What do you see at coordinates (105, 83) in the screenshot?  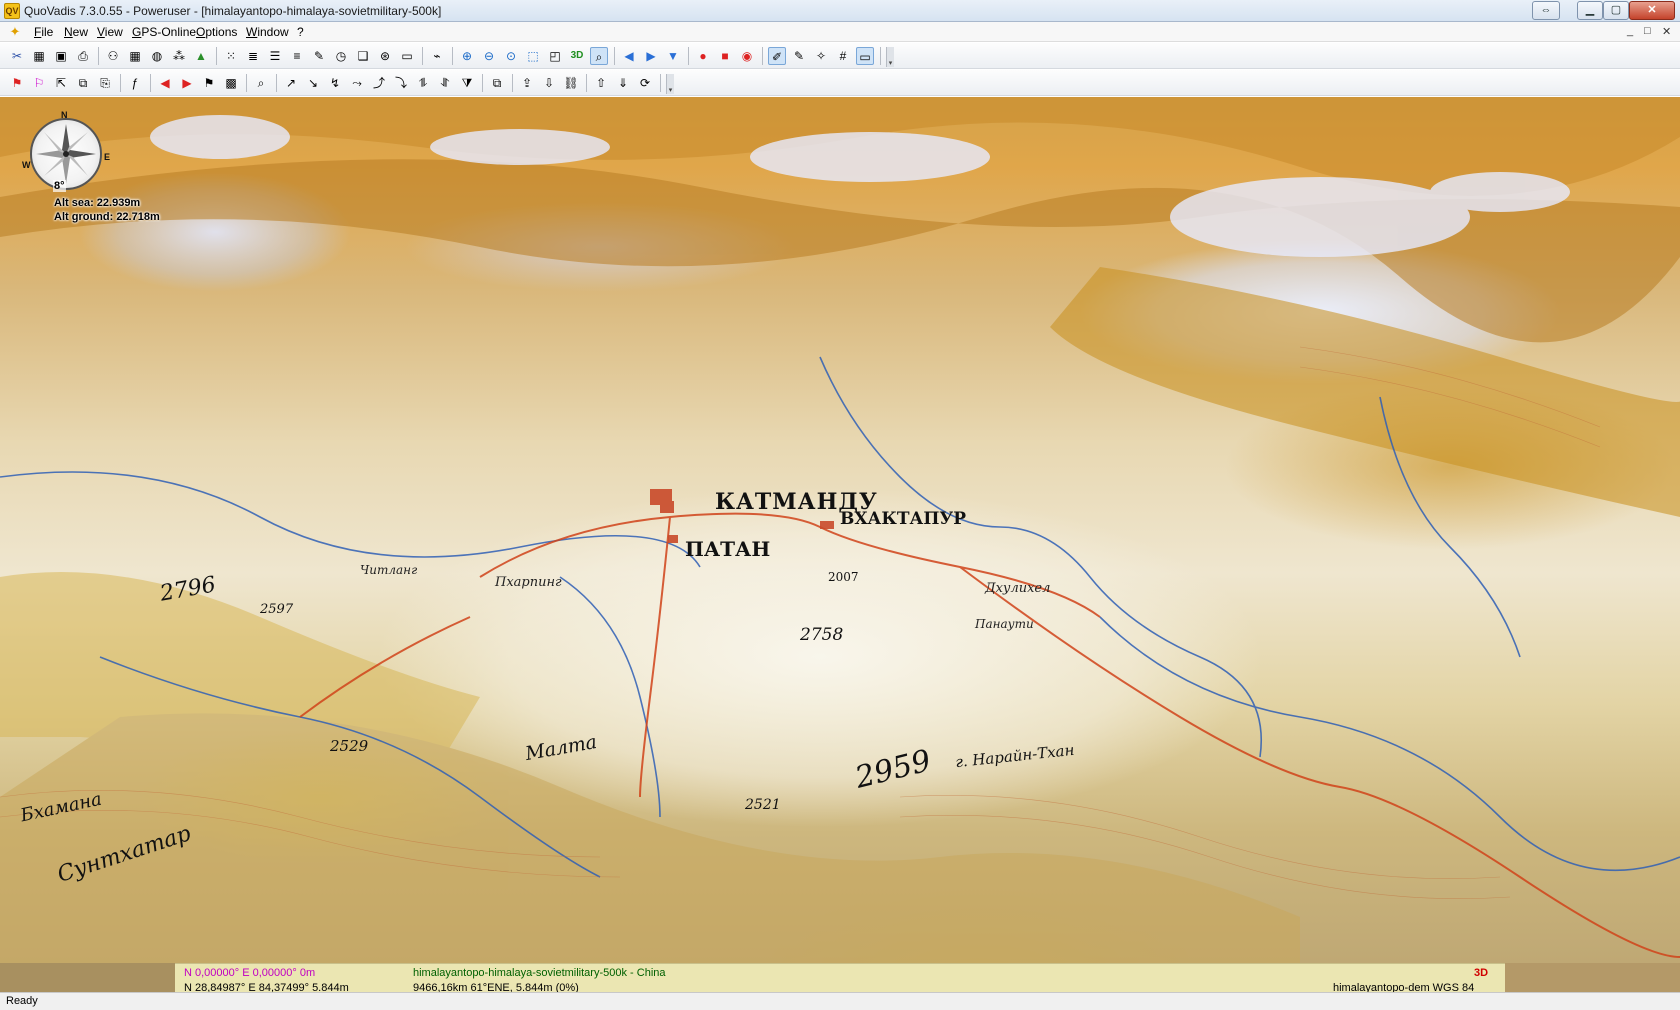 I see `waypoint-paste-icon: ⎘` at bounding box center [105, 83].